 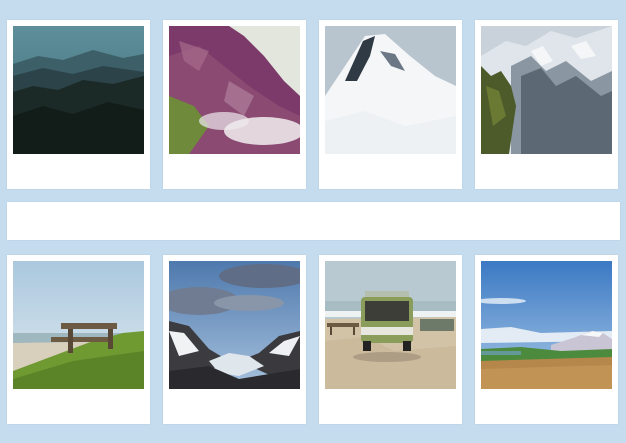 I want to click on banner-strip, so click(x=313, y=221).